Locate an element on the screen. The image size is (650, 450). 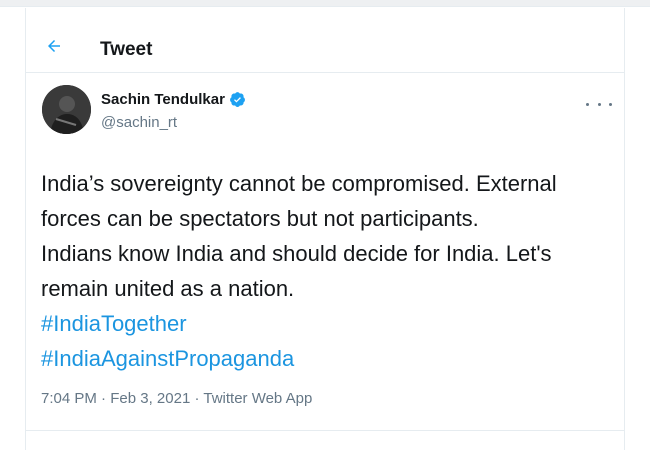
avatar is located at coordinates (66, 109).